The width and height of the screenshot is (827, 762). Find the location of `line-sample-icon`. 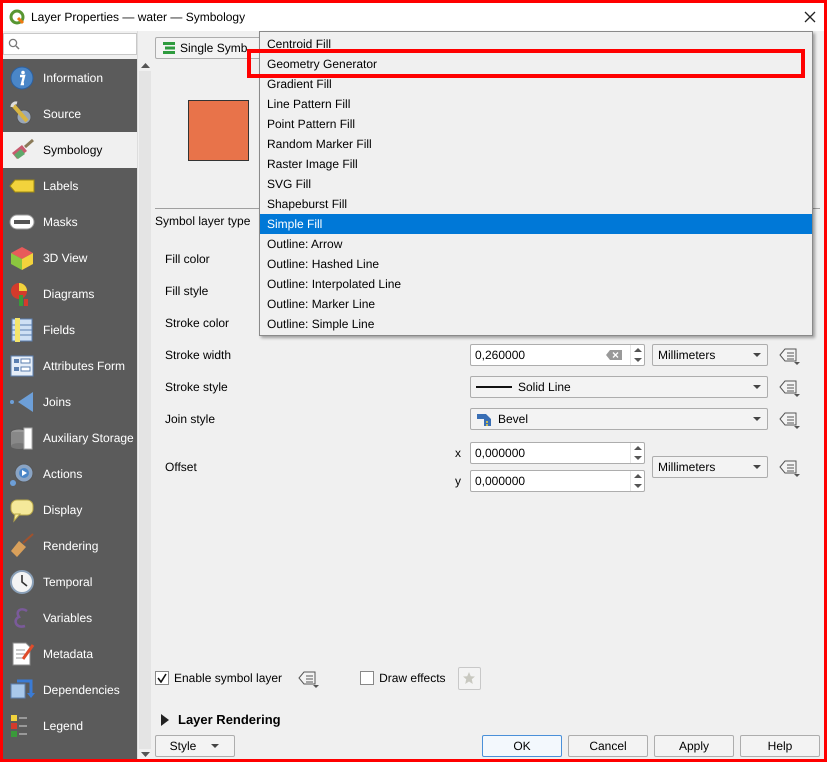

line-sample-icon is located at coordinates (494, 387).